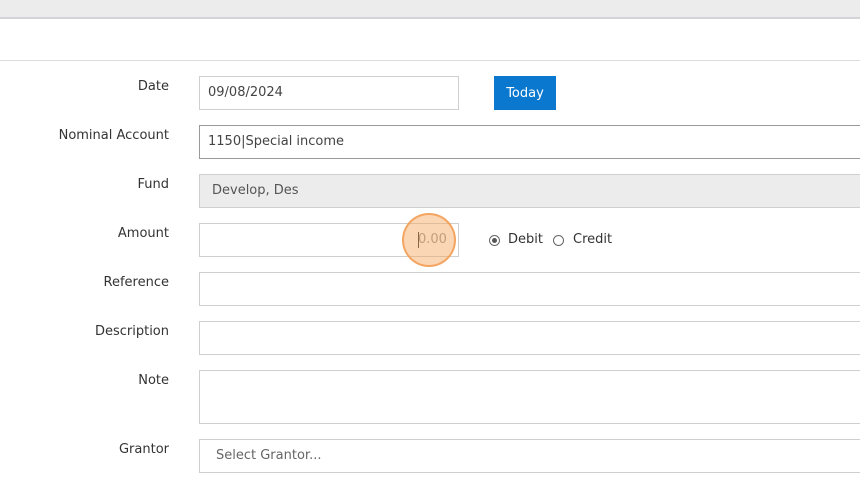 Image resolution: width=860 pixels, height=481 pixels. What do you see at coordinates (329, 93) in the screenshot?
I see `date-input: 09/08/2024` at bounding box center [329, 93].